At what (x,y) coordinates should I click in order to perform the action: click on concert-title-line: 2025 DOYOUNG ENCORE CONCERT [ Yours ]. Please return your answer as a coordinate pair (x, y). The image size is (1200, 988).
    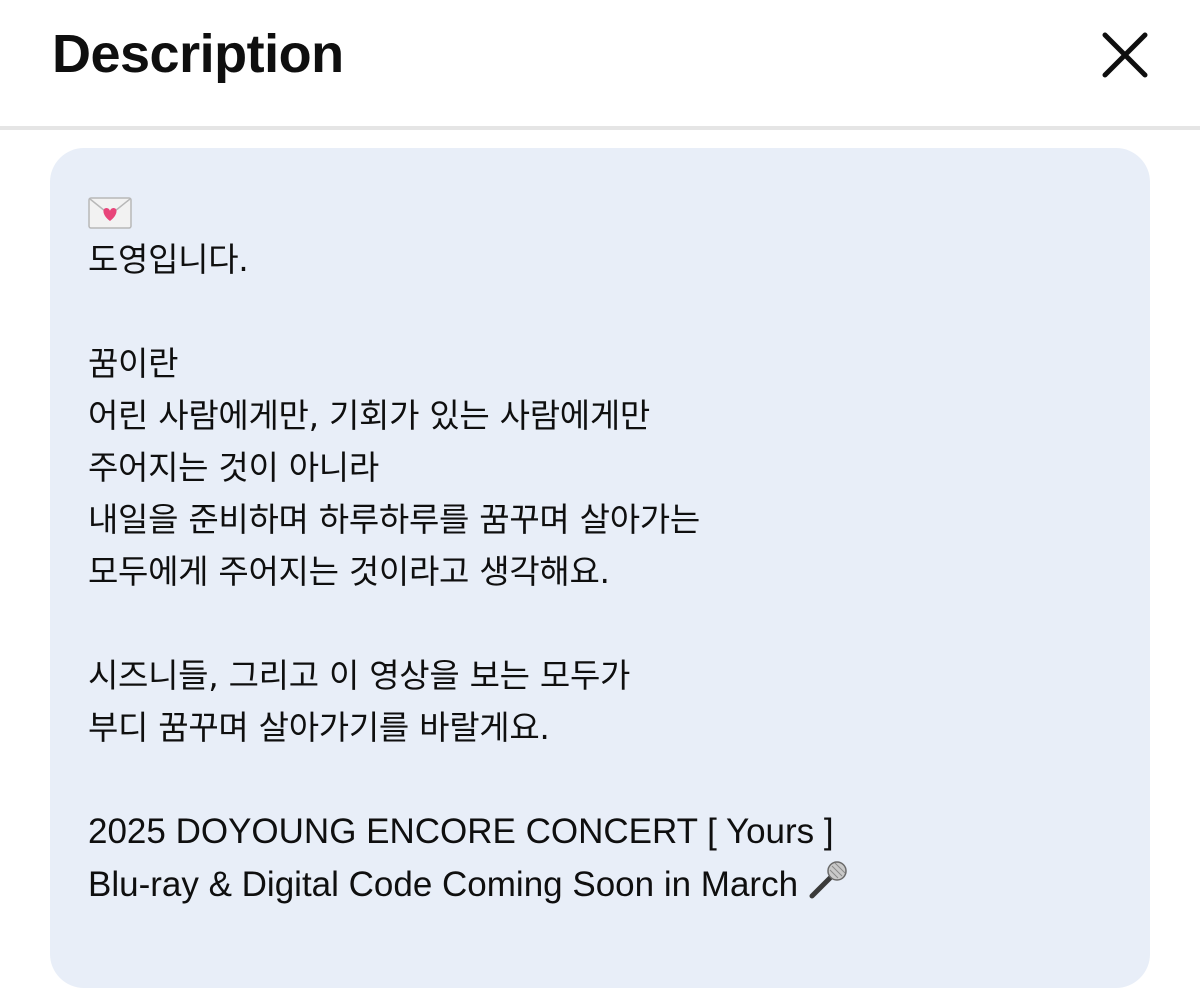
    Looking at the image, I should click on (461, 831).